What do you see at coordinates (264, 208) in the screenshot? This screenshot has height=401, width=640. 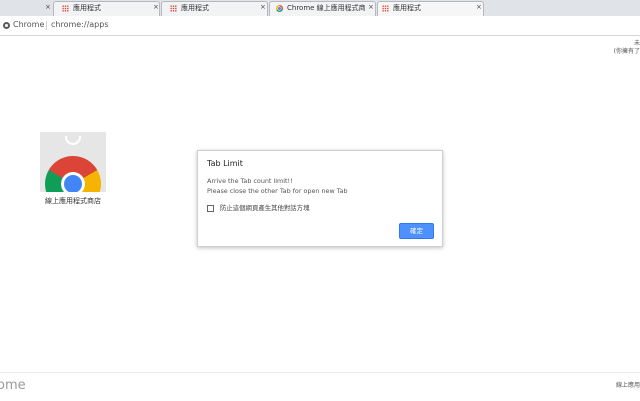 I see `suppress-dialogs-label: 防止這個網頁產生其他對話方塊` at bounding box center [264, 208].